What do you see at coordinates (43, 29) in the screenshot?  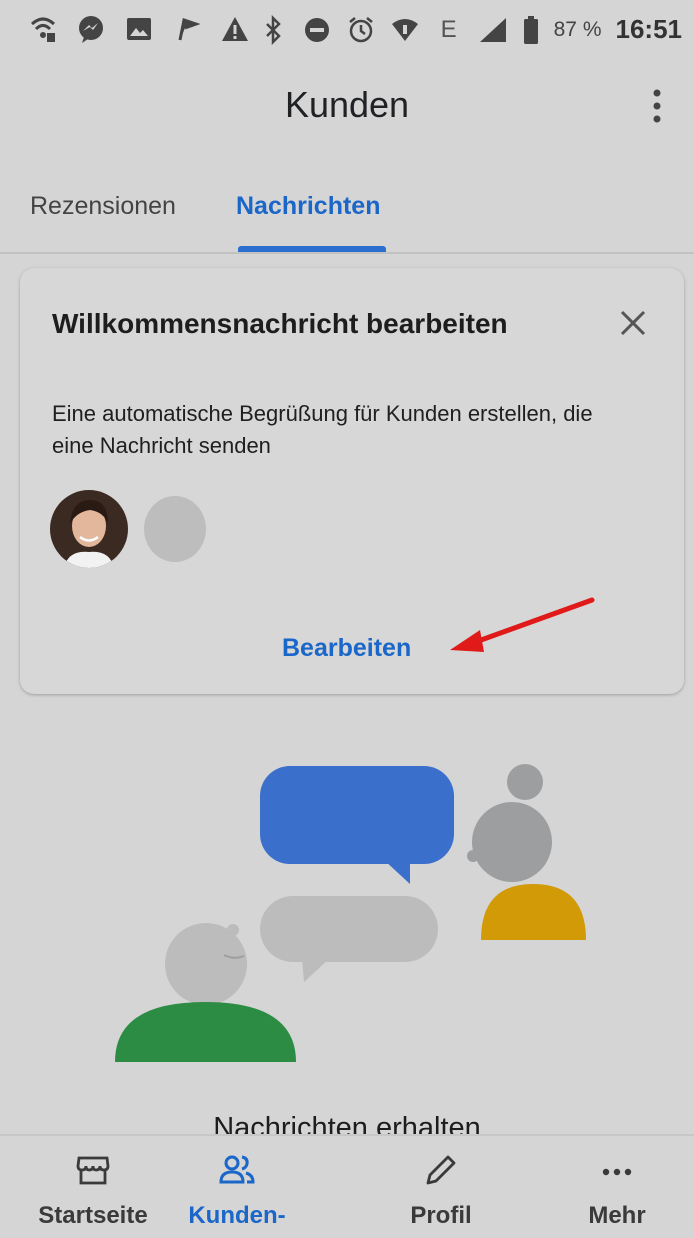 I see `wifi-icon` at bounding box center [43, 29].